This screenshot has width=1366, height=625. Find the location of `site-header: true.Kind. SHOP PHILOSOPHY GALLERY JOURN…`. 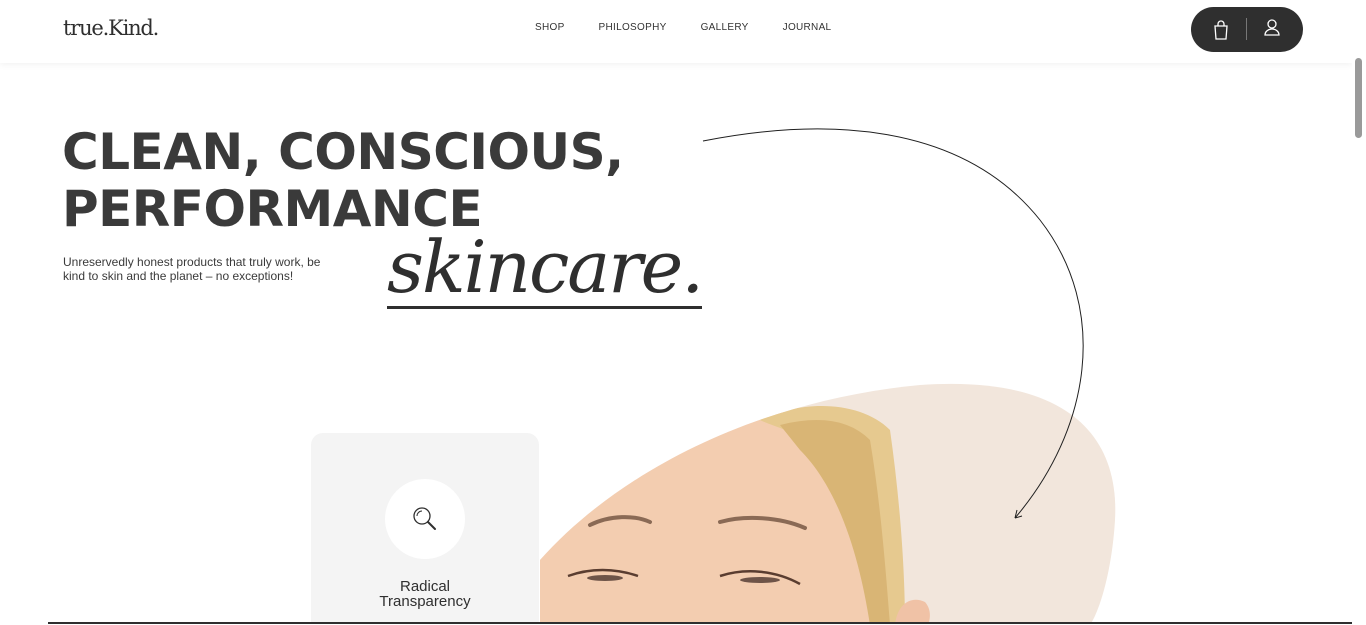

site-header: true.Kind. SHOP PHILOSOPHY GALLERY JOURN… is located at coordinates (676, 31).